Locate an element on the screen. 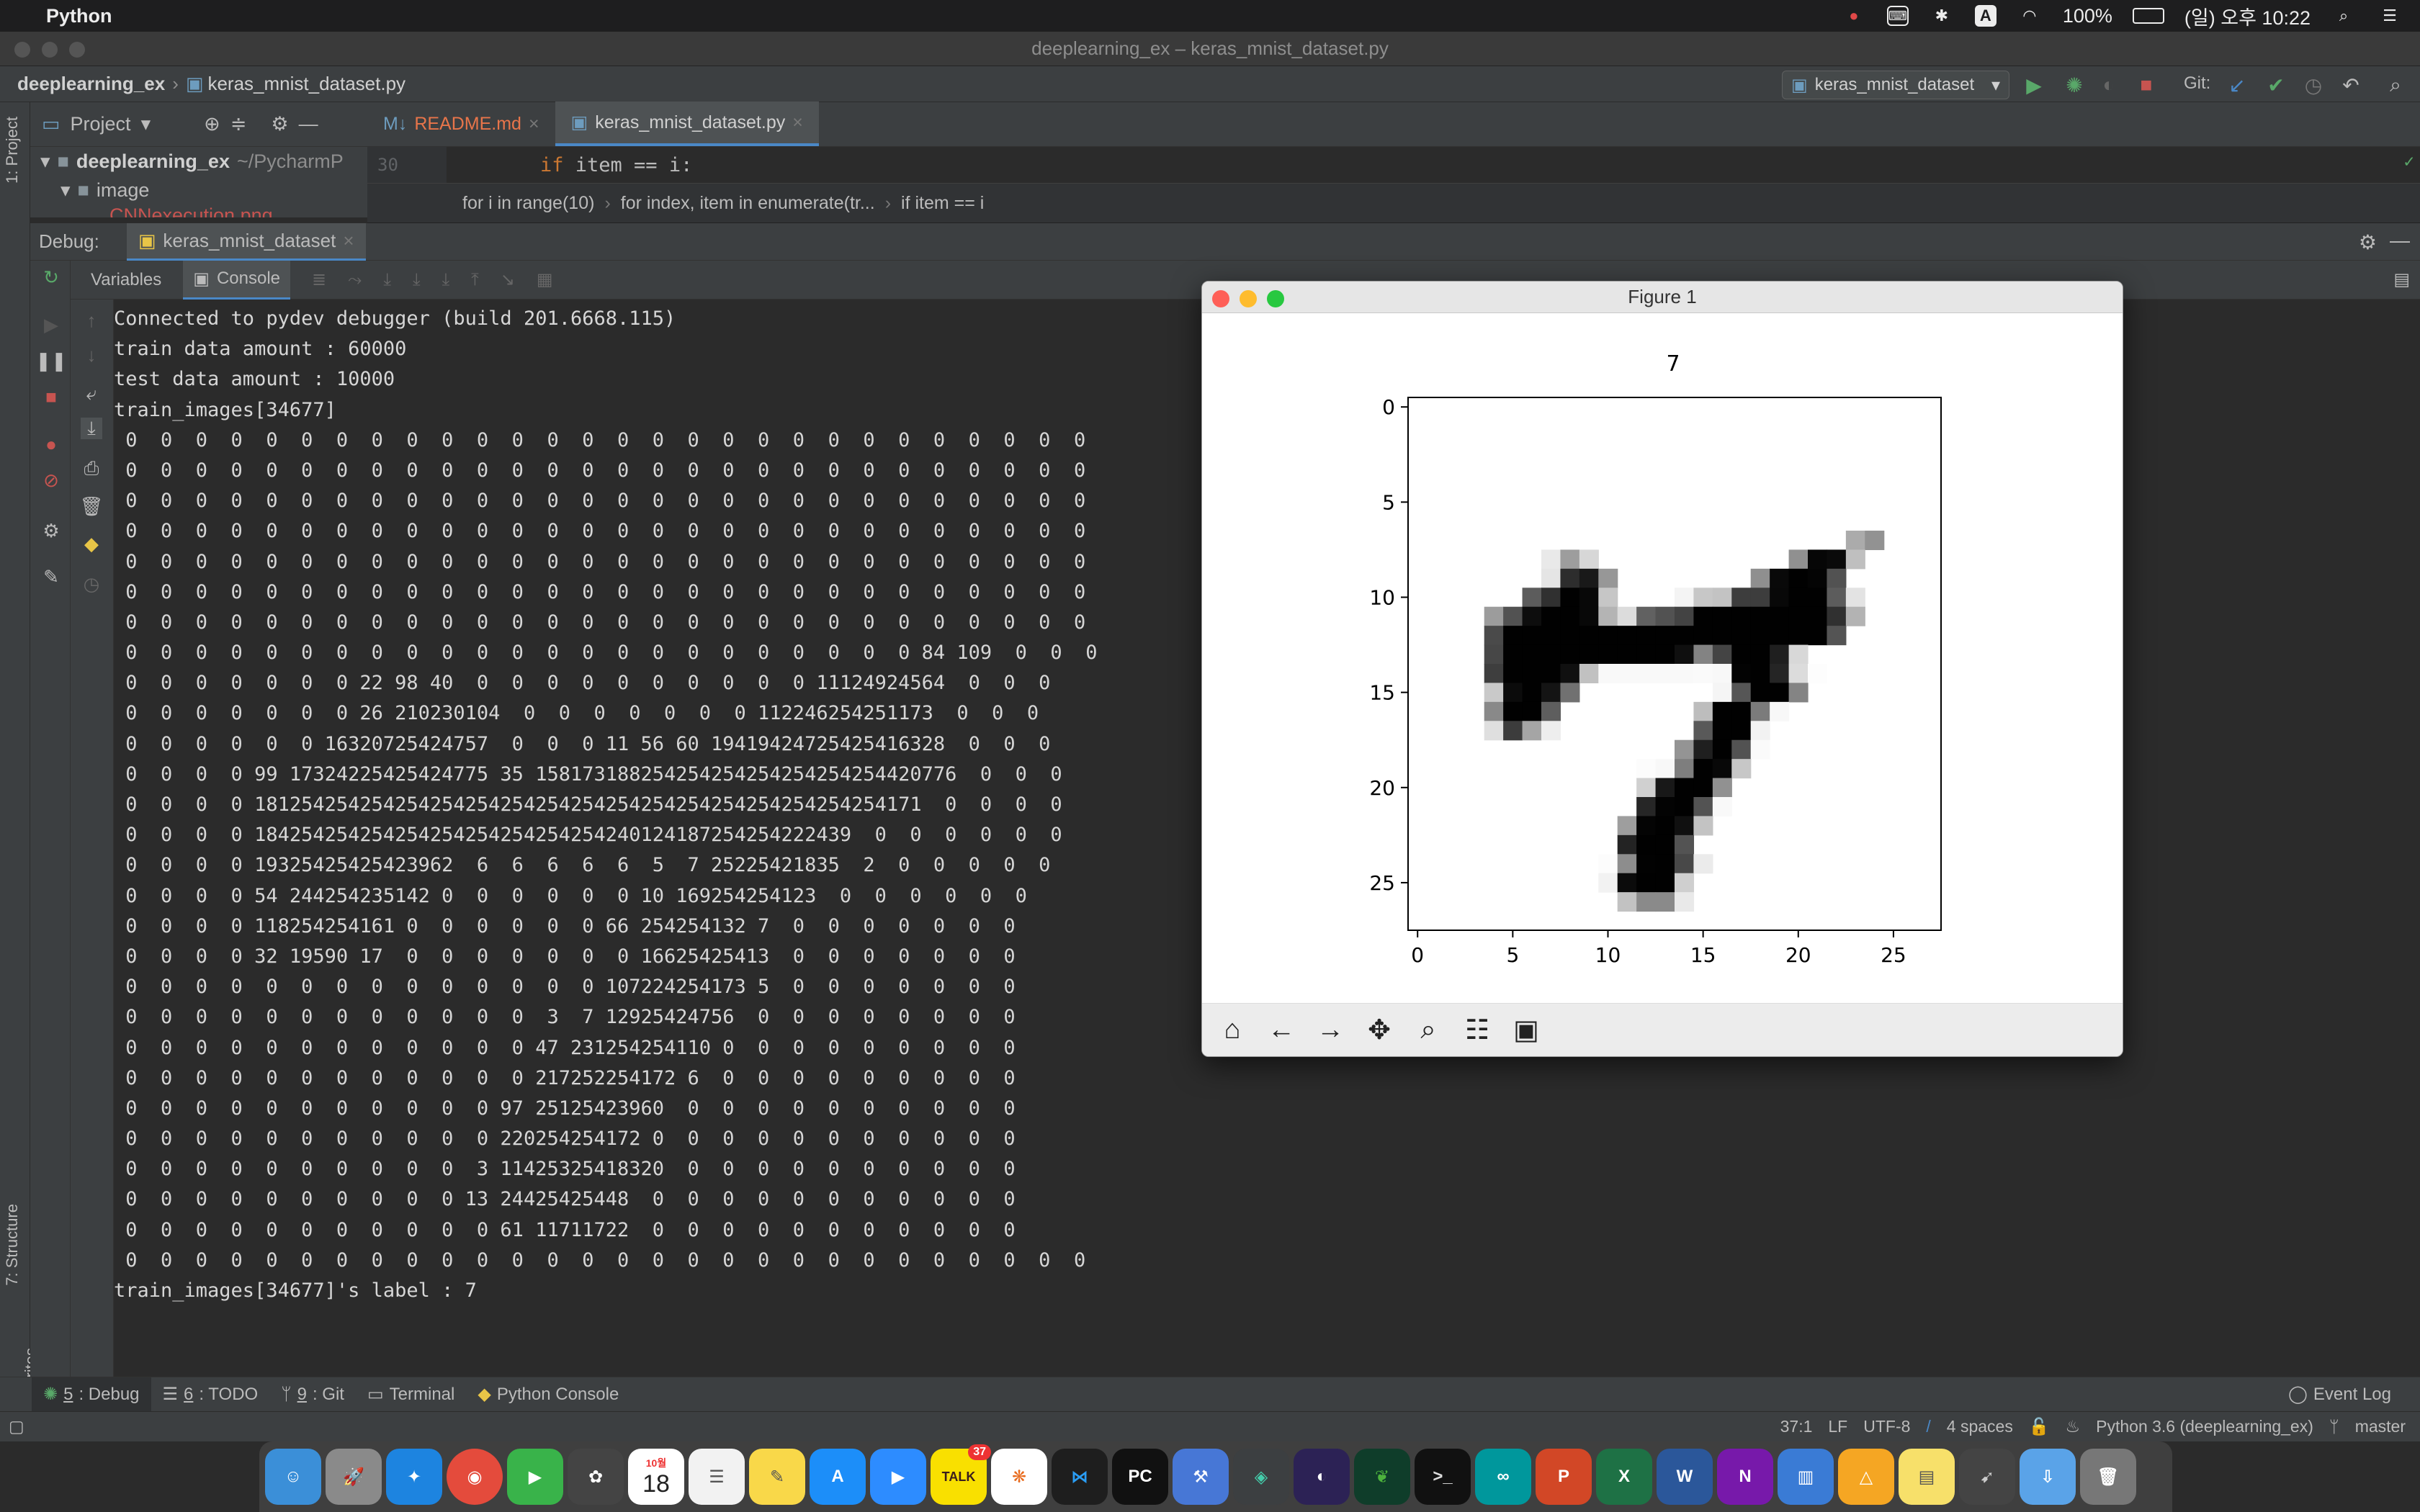 This screenshot has width=2420, height=1512. preferences-gear-icon: ❋ is located at coordinates (1019, 1477).